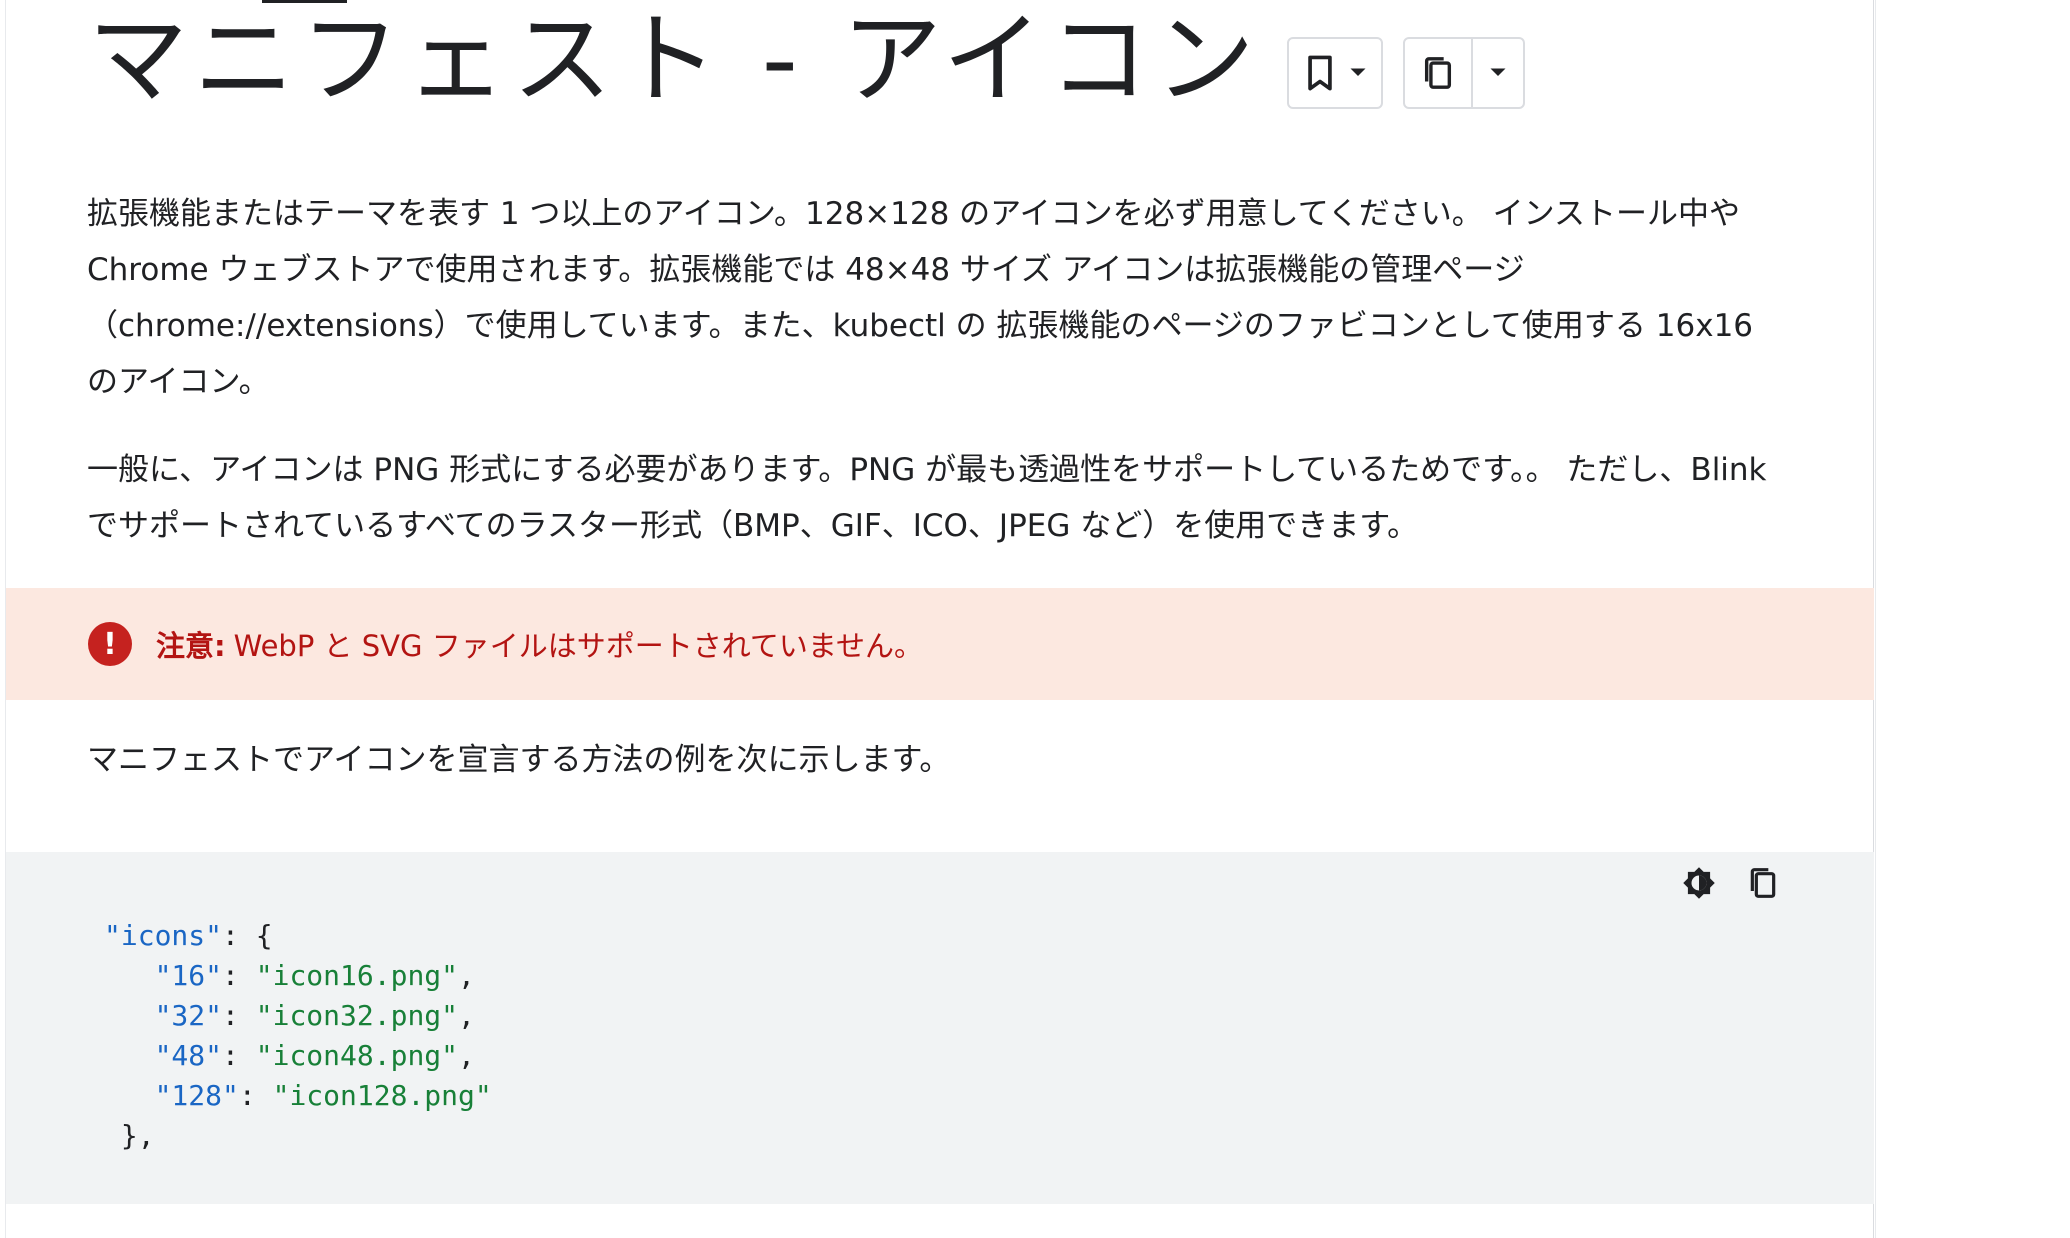 The height and width of the screenshot is (1238, 2070). Describe the element at coordinates (357, 975) in the screenshot. I see `code-string: "icon16.png"` at that location.